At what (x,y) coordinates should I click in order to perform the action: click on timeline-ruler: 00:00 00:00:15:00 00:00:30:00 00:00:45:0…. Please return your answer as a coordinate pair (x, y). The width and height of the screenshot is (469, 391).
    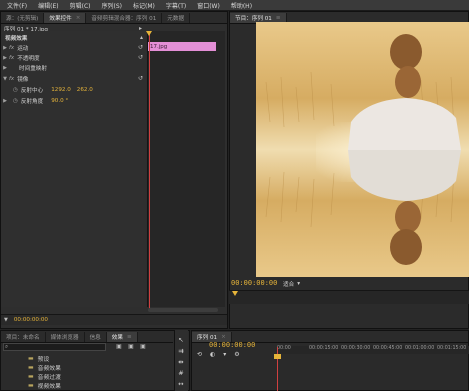
    Looking at the image, I should click on (373, 350).